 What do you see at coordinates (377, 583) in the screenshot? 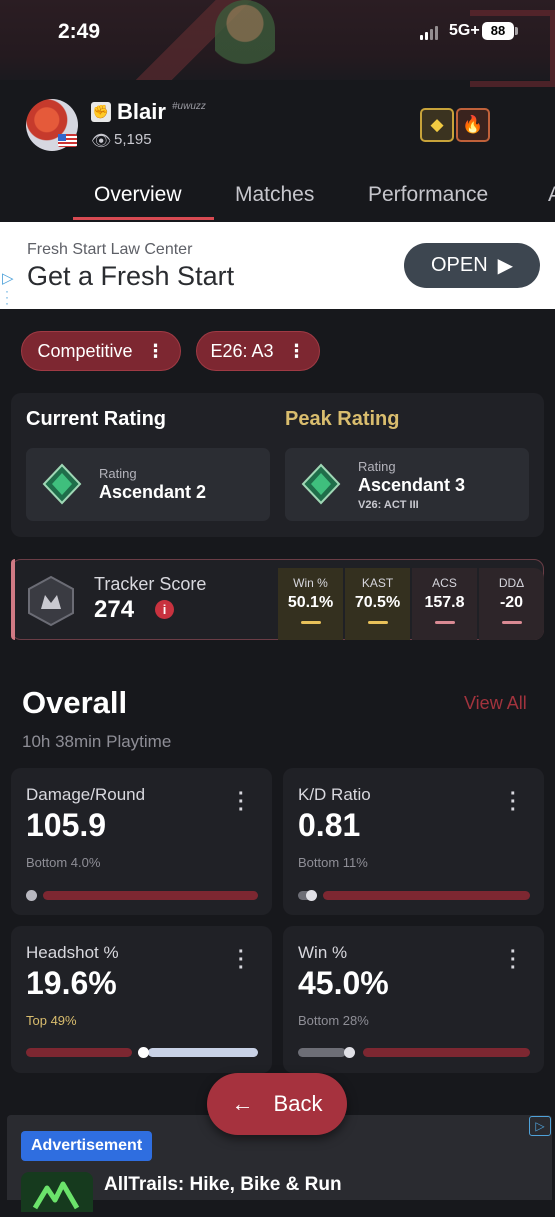
I see `stat-label: KAST` at bounding box center [377, 583].